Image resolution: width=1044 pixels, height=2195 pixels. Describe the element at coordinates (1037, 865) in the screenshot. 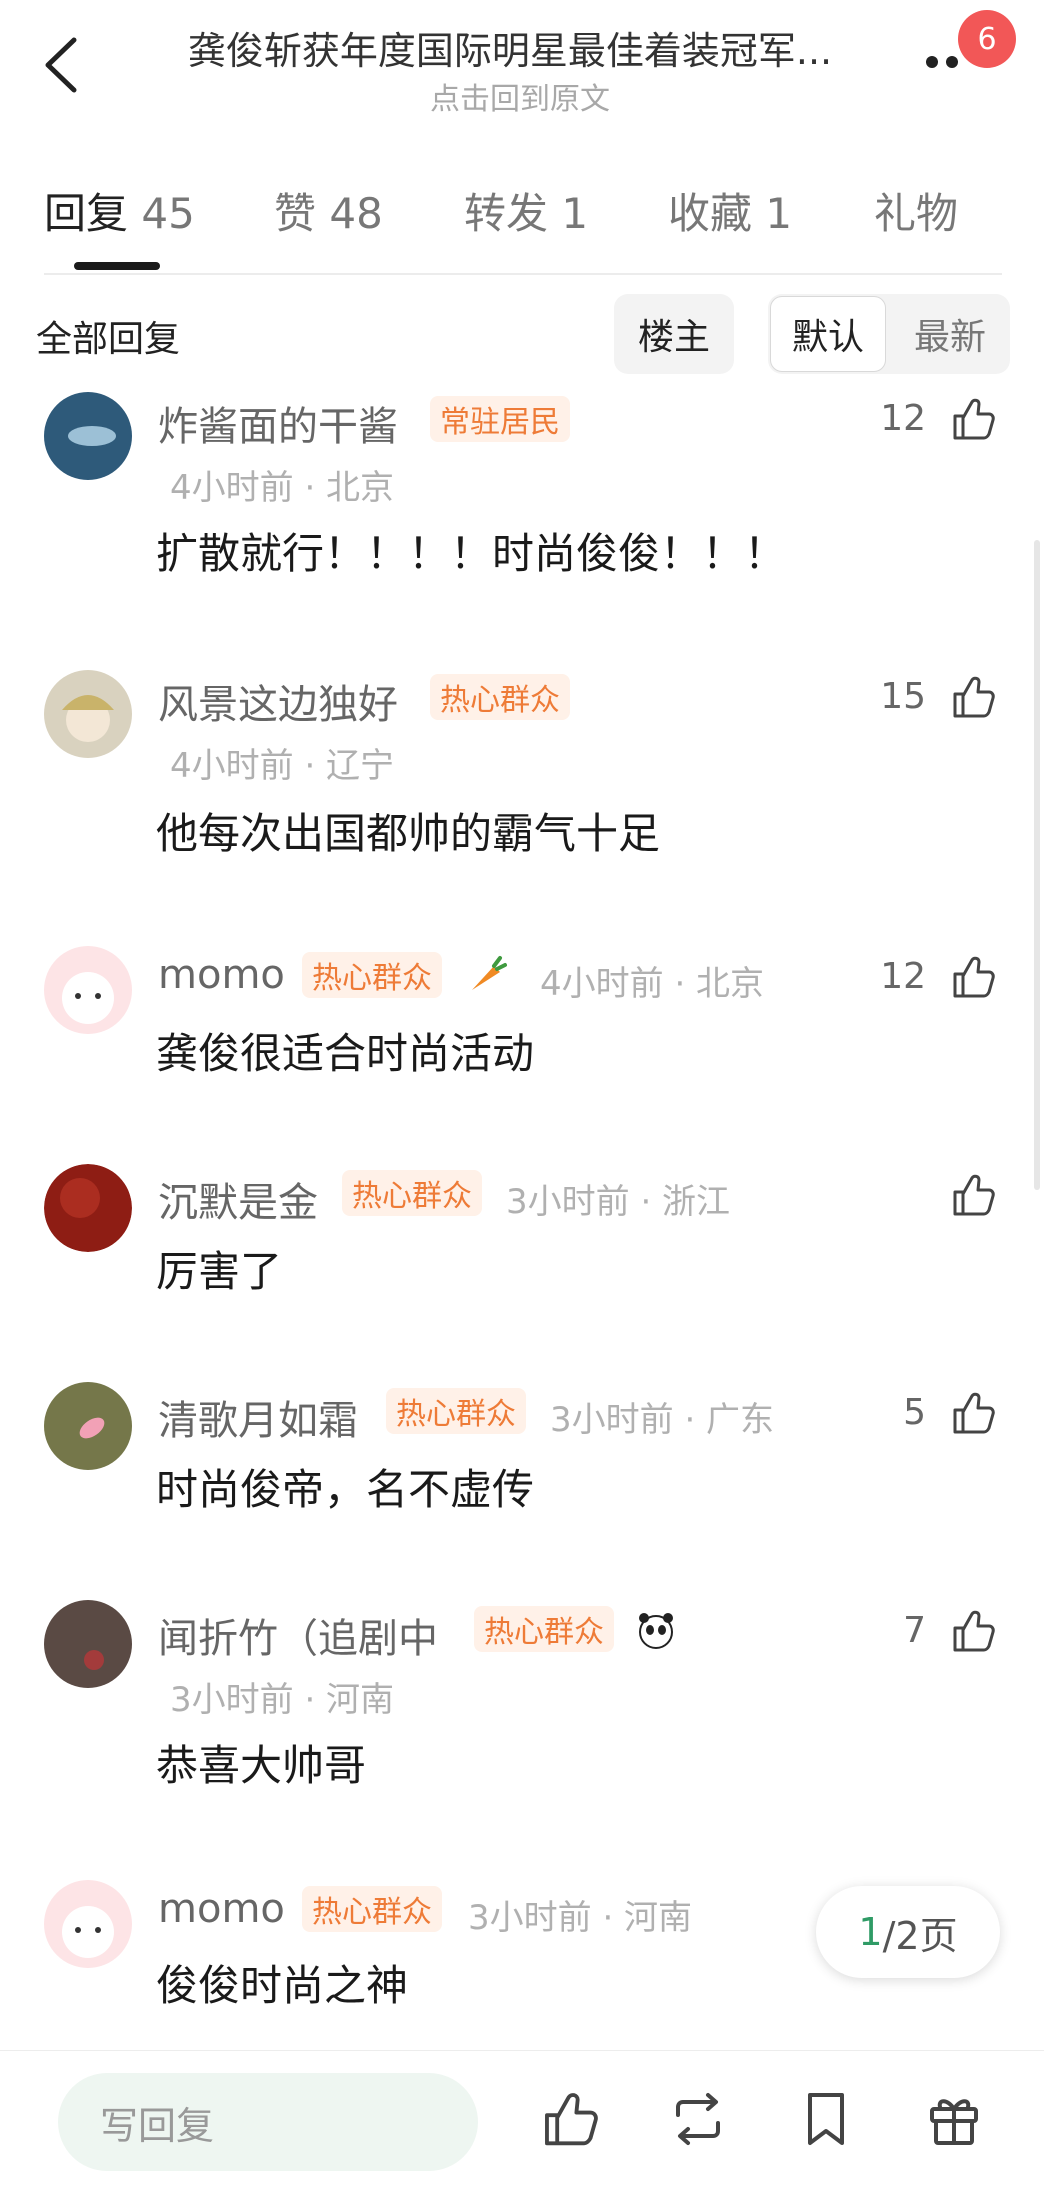

I see `scrollbar` at that location.